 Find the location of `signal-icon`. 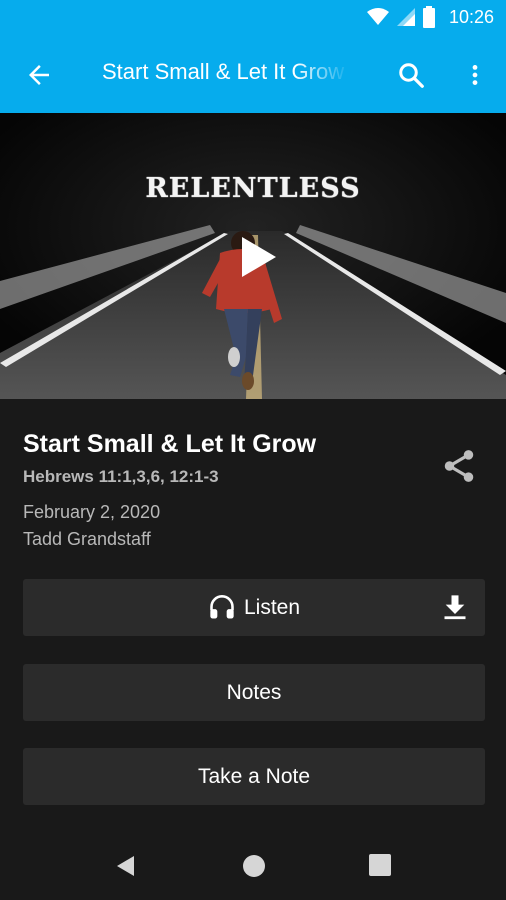

signal-icon is located at coordinates (405, 17).